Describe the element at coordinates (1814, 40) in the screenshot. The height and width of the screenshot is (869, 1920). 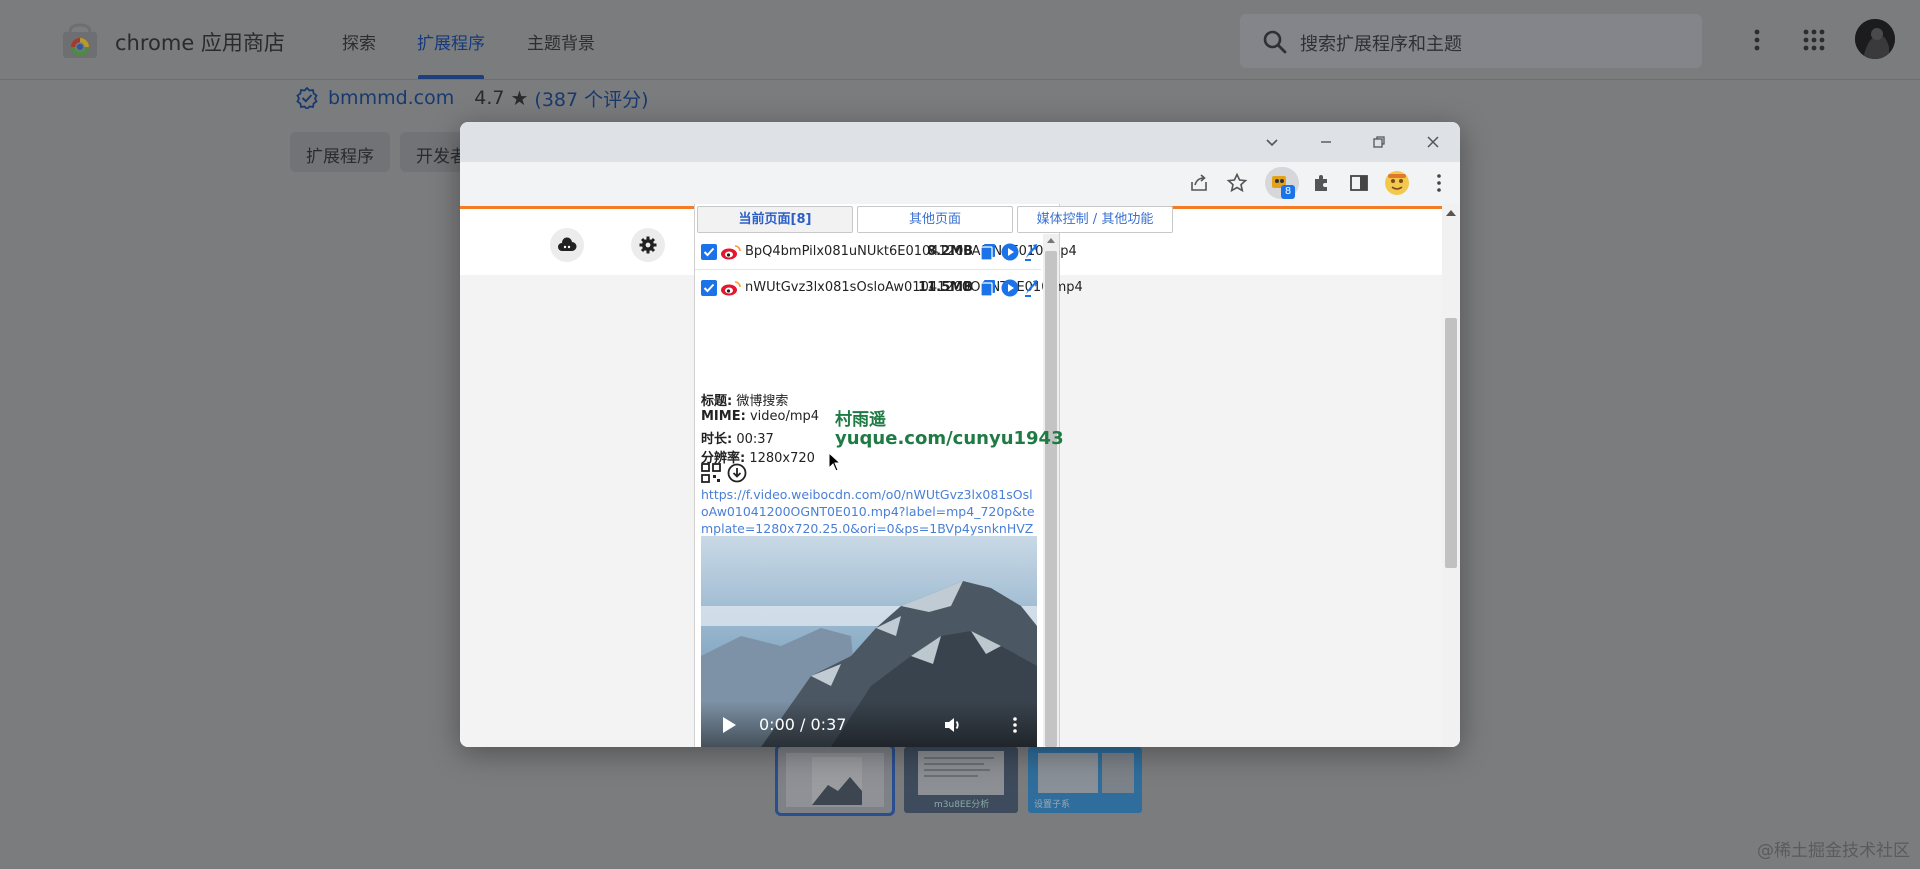
I see `apps-grid-icon` at that location.